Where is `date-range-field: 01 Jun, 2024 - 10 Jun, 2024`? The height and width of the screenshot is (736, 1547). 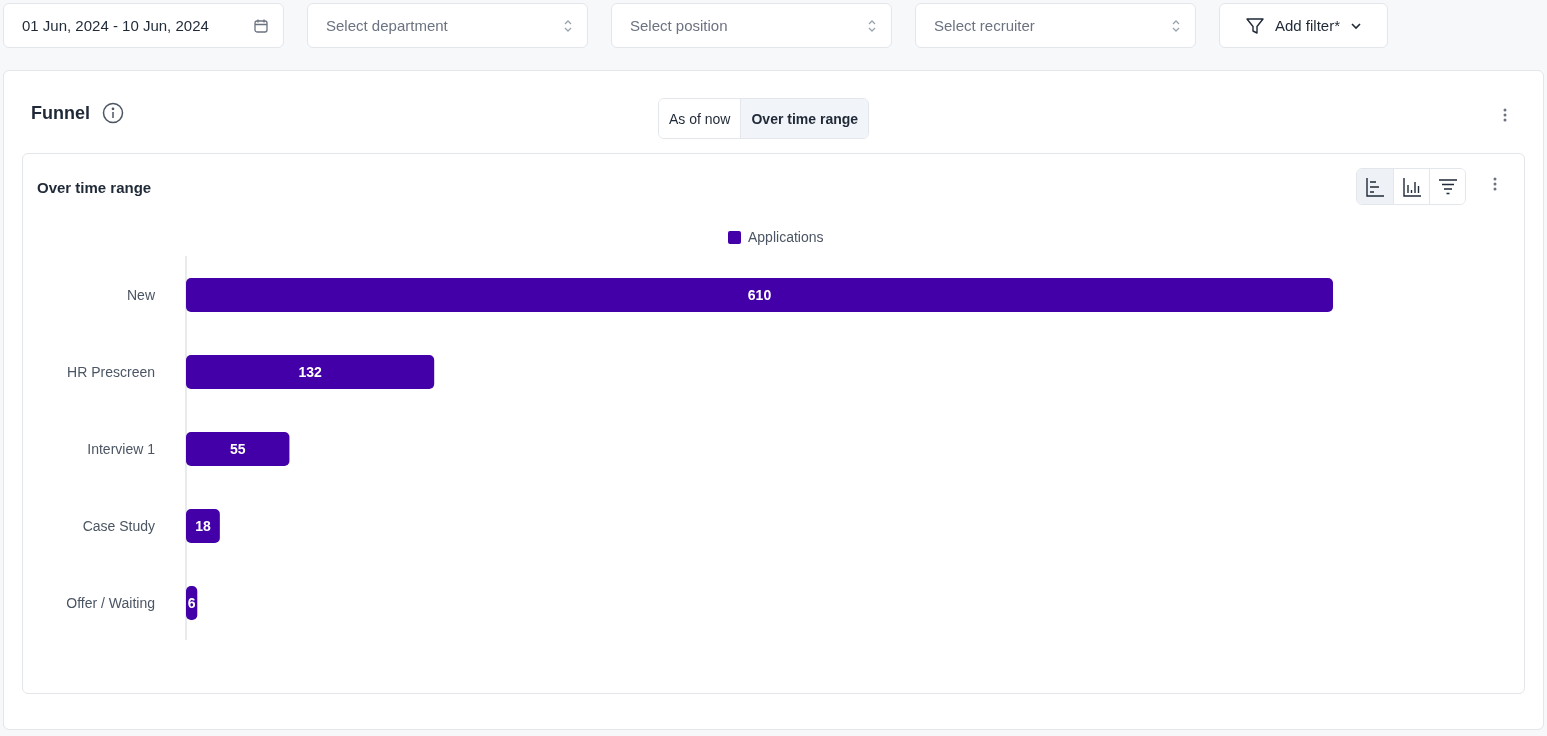 date-range-field: 01 Jun, 2024 - 10 Jun, 2024 is located at coordinates (143, 25).